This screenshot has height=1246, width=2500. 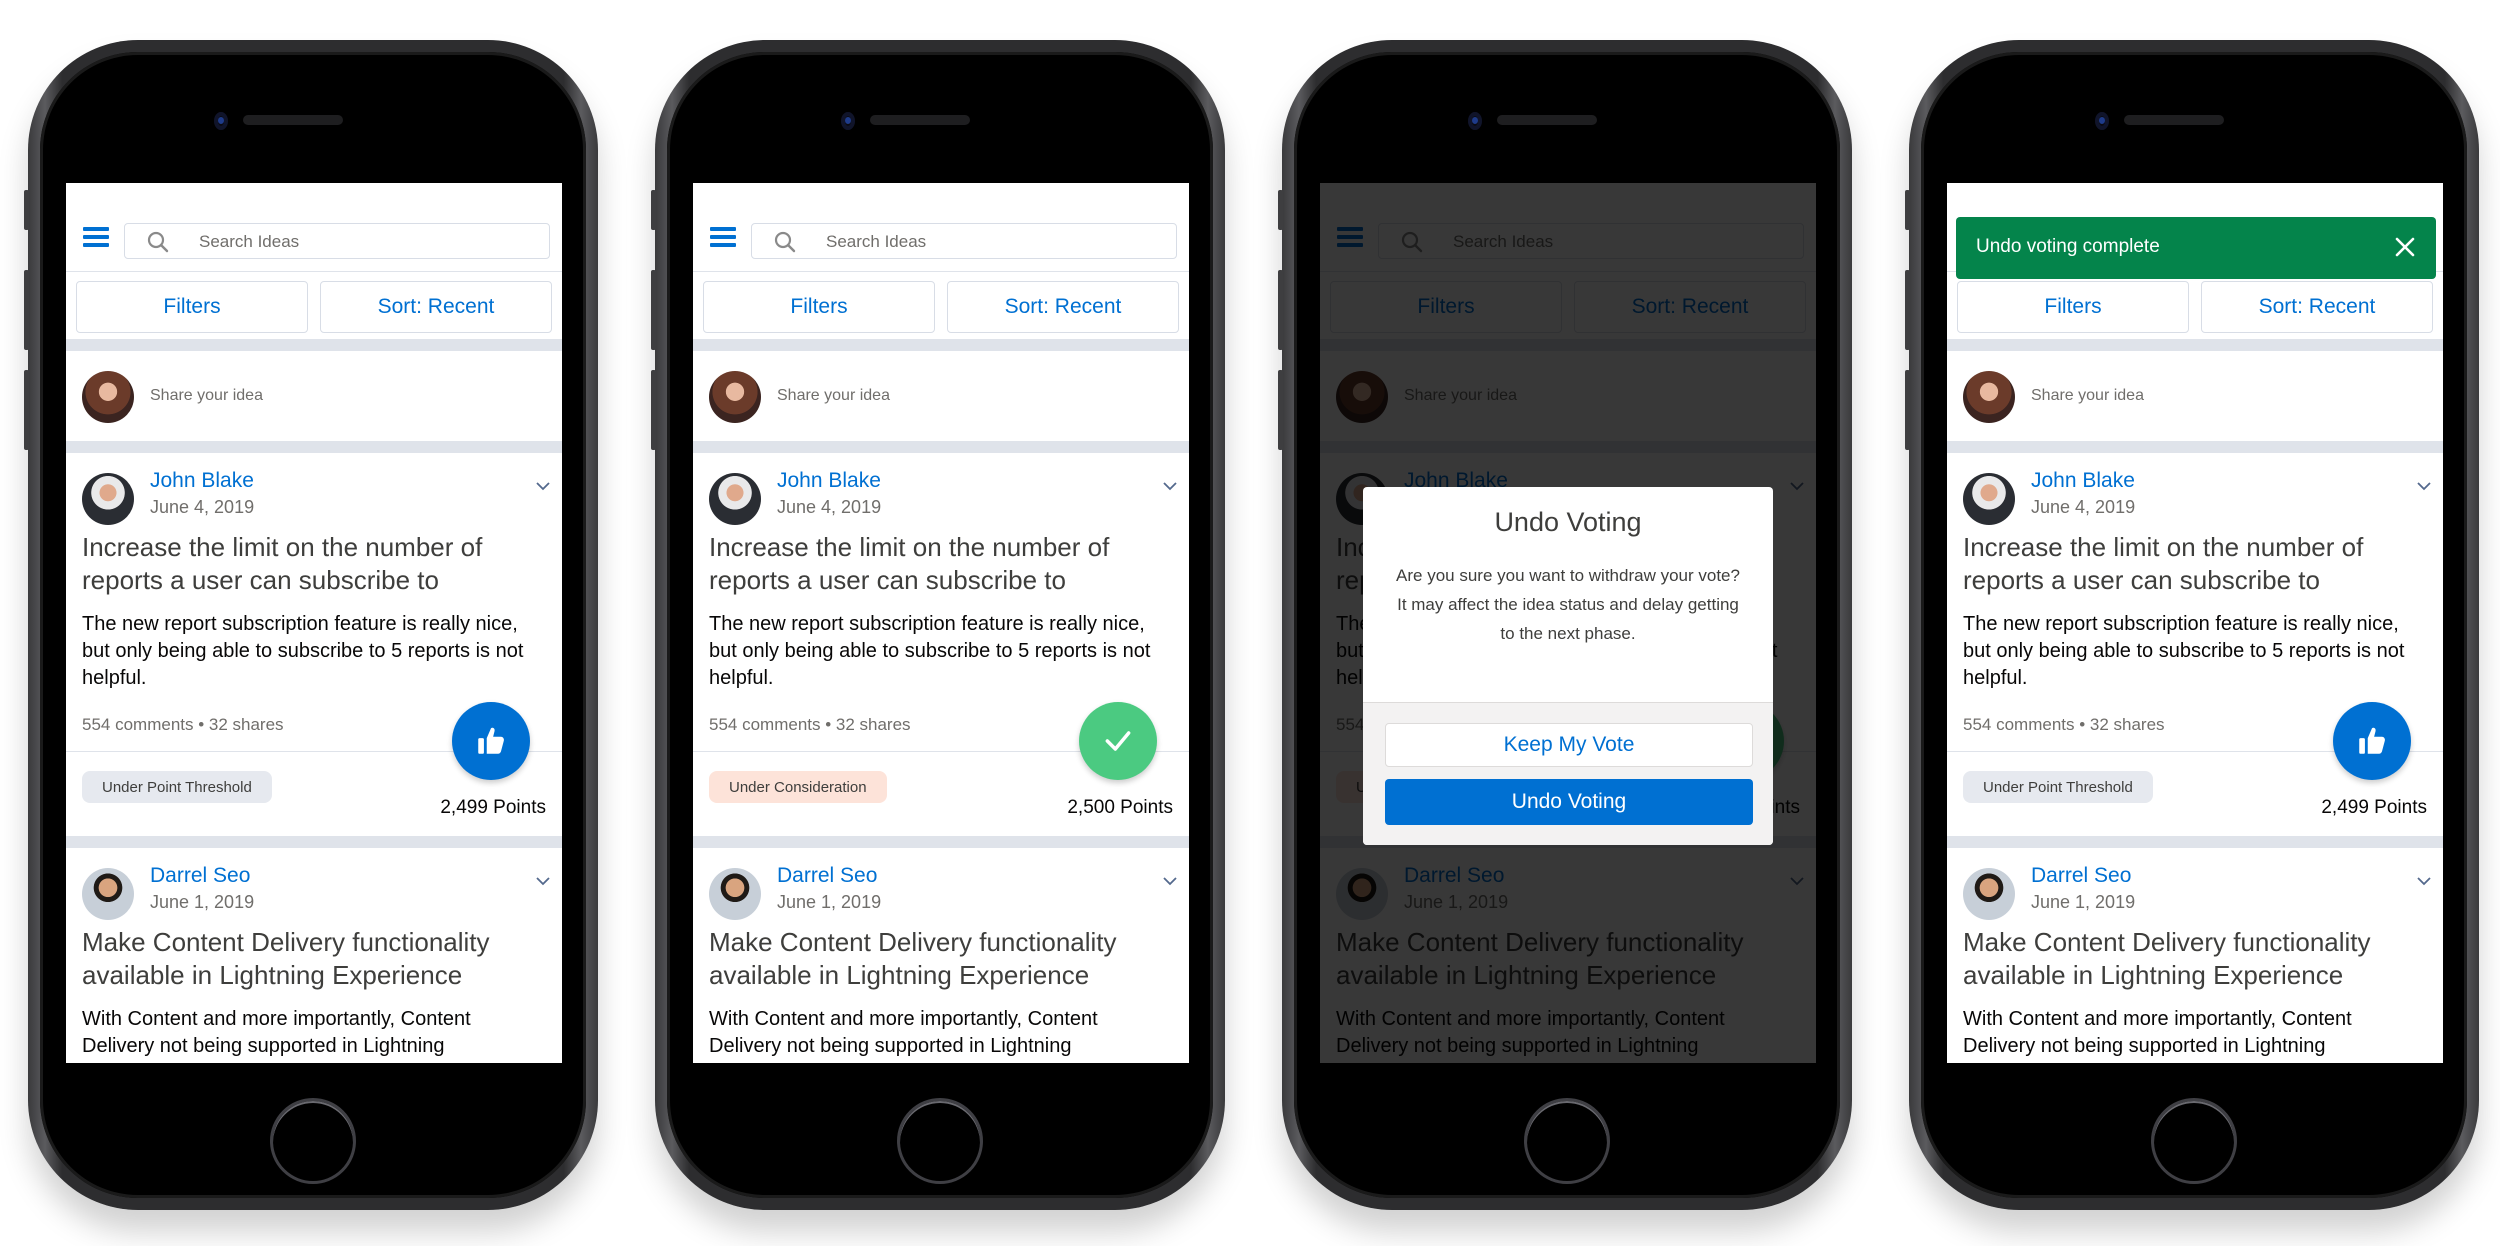 I want to click on undo-voting-button: Undo Voting, so click(x=1569, y=802).